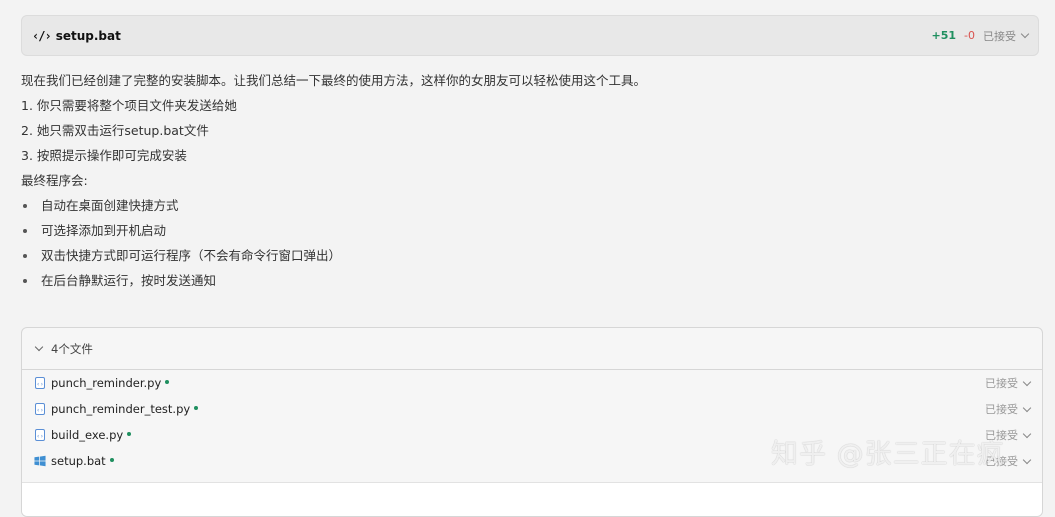 The height and width of the screenshot is (517, 1055). I want to click on files-count-label: 4个文件, so click(72, 348).